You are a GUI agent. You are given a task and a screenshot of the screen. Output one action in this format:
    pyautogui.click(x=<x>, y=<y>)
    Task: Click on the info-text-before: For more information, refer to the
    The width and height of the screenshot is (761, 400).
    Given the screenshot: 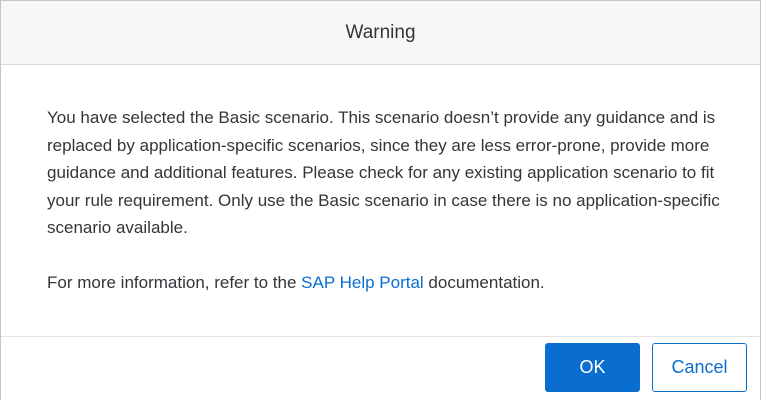 What is the action you would take?
    pyautogui.click(x=174, y=282)
    